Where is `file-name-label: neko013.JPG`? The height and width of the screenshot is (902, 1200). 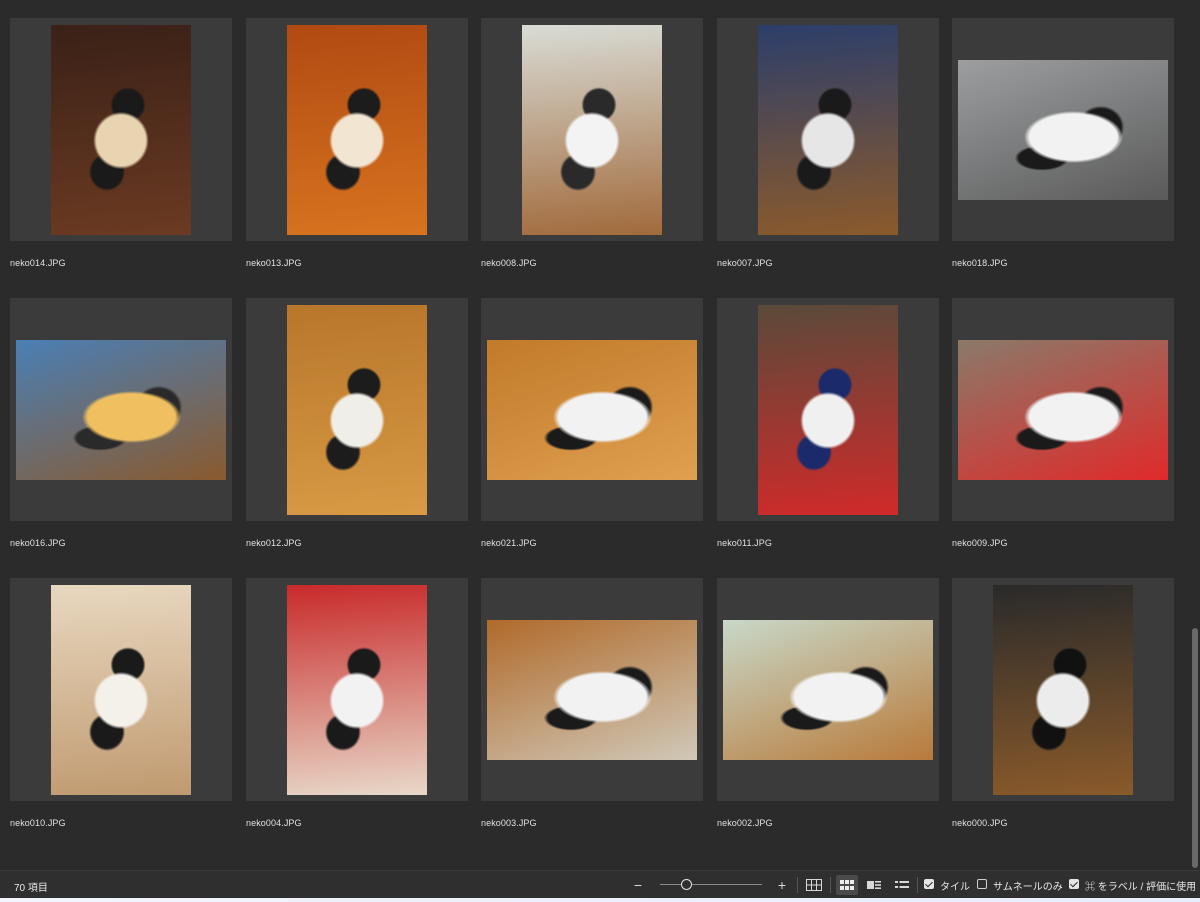
file-name-label: neko013.JPG is located at coordinates (274, 263).